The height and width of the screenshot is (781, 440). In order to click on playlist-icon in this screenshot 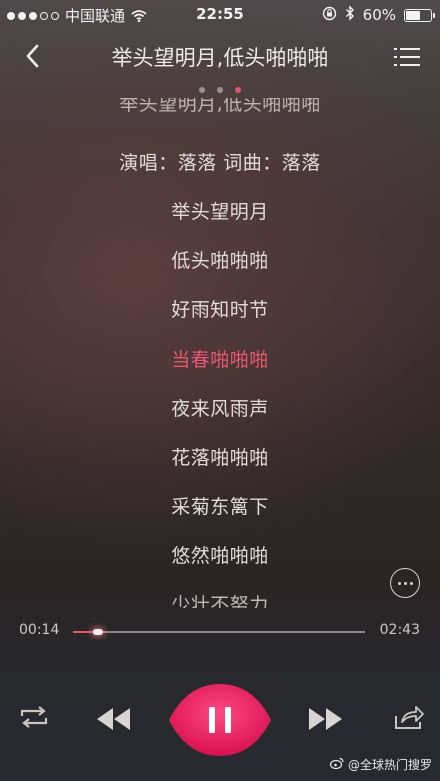, I will do `click(407, 57)`.